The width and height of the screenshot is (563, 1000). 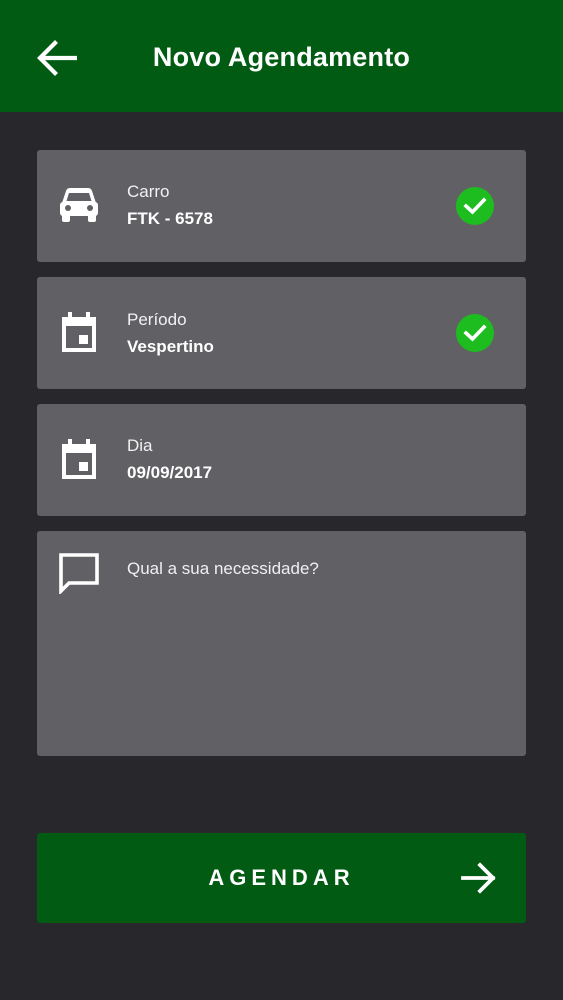 What do you see at coordinates (140, 445) in the screenshot?
I see `day-label: Dia` at bounding box center [140, 445].